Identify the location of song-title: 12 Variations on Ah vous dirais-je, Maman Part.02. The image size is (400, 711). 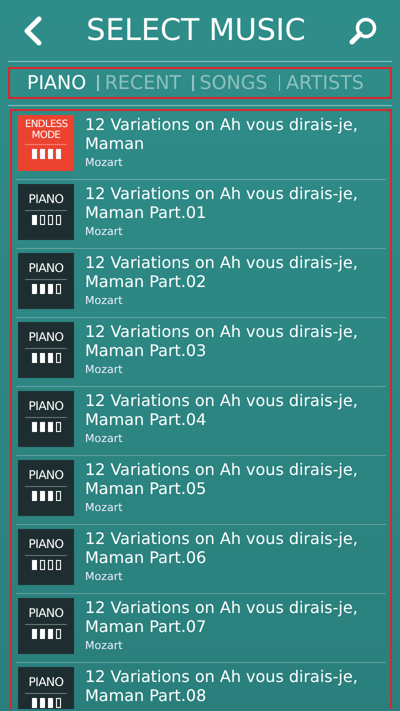
(235, 272).